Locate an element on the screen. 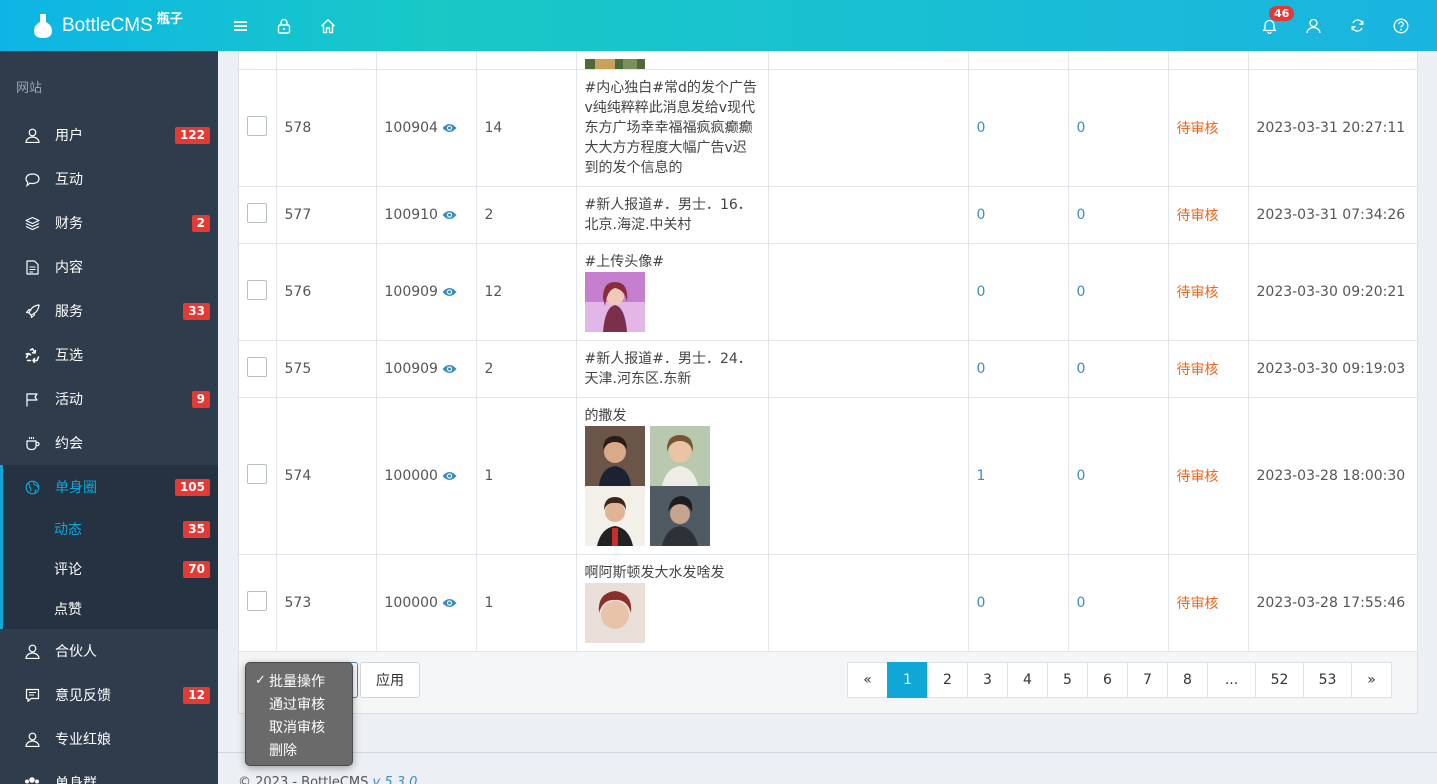  post-time: 2023-03-30 09:20:21 is located at coordinates (1333, 292).